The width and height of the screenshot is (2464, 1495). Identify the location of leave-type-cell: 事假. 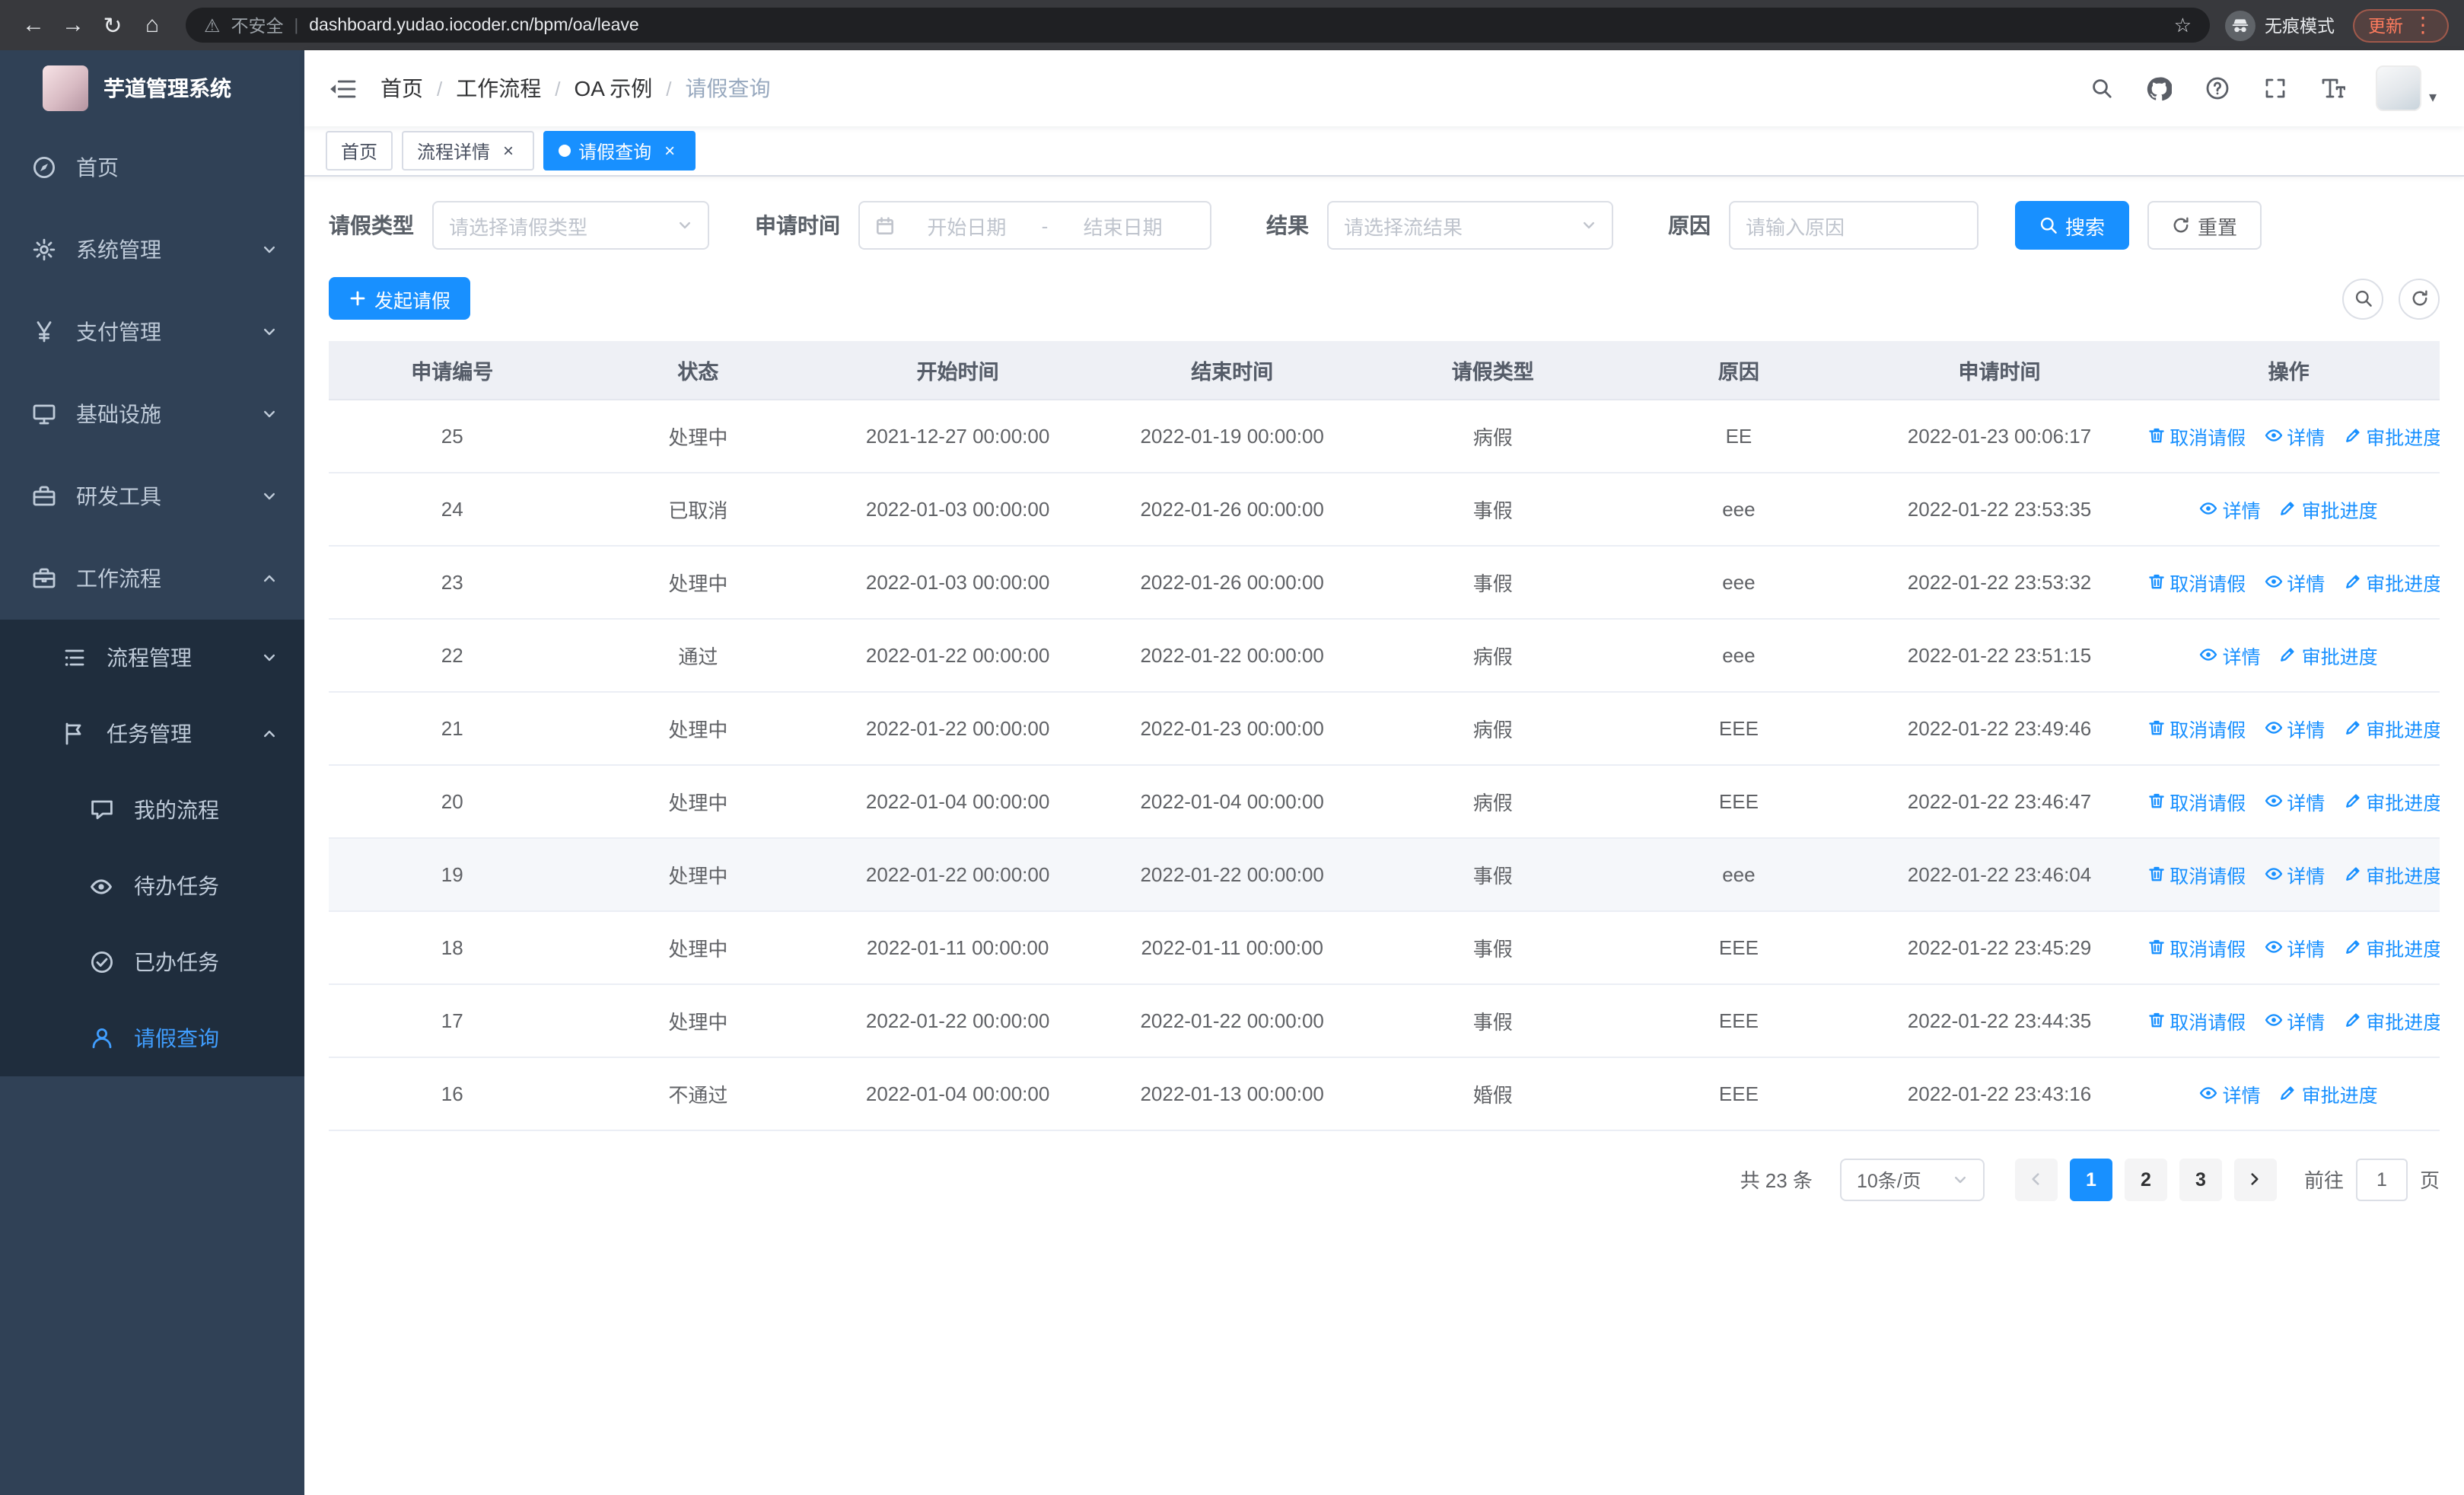
(1493, 874).